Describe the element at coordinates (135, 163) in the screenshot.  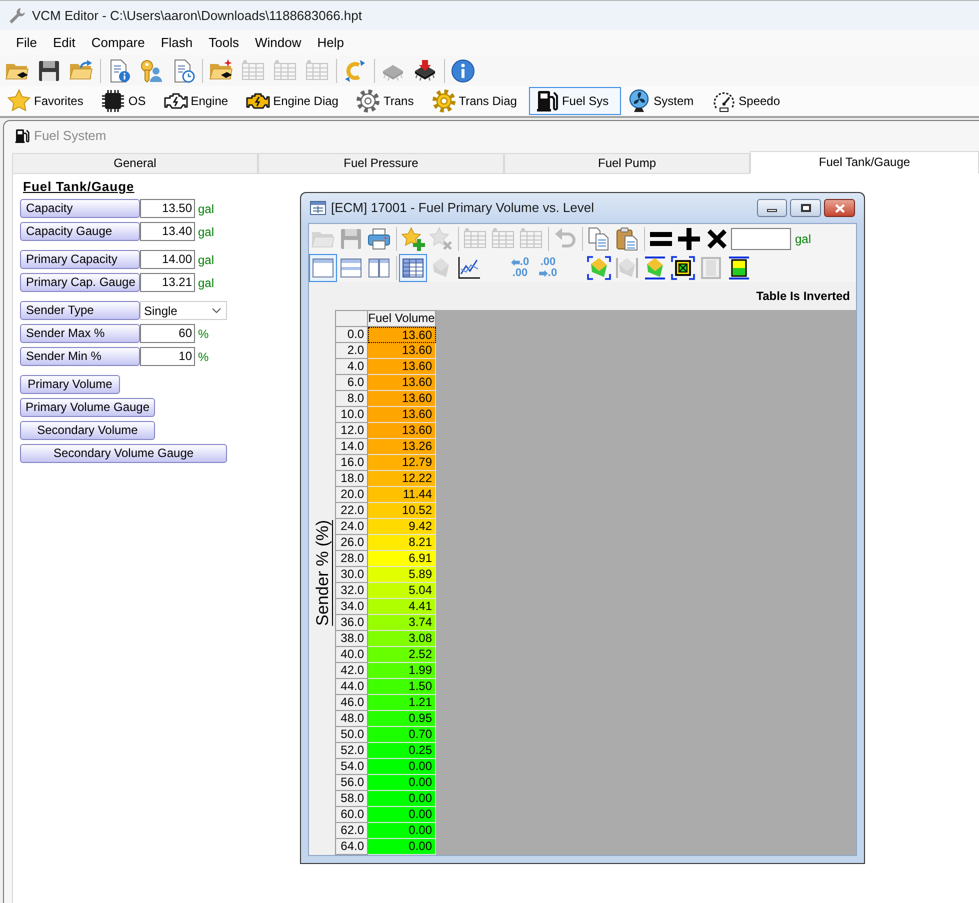
I see `tab: General` at that location.